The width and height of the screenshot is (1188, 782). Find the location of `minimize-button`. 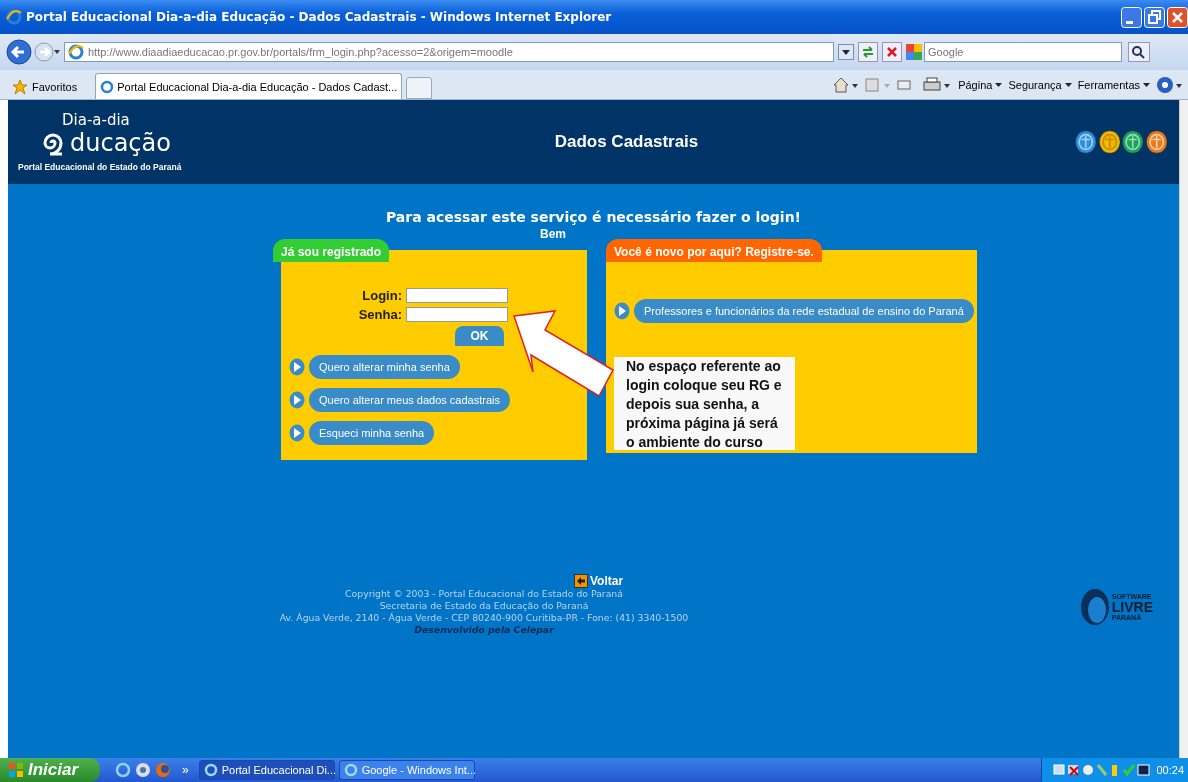

minimize-button is located at coordinates (1131, 17).